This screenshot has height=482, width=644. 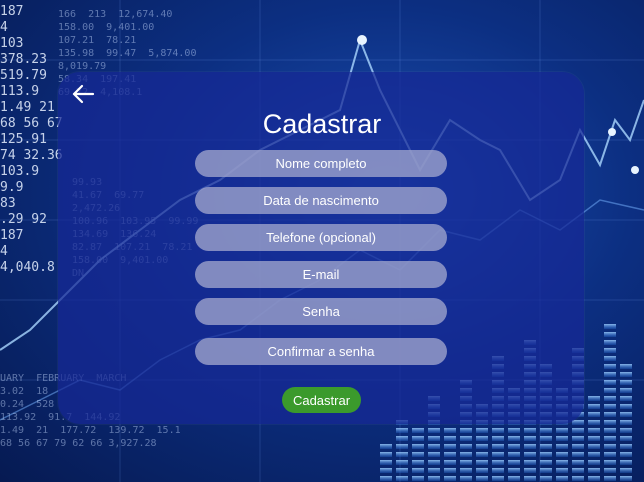 I want to click on back-button, so click(x=83, y=94).